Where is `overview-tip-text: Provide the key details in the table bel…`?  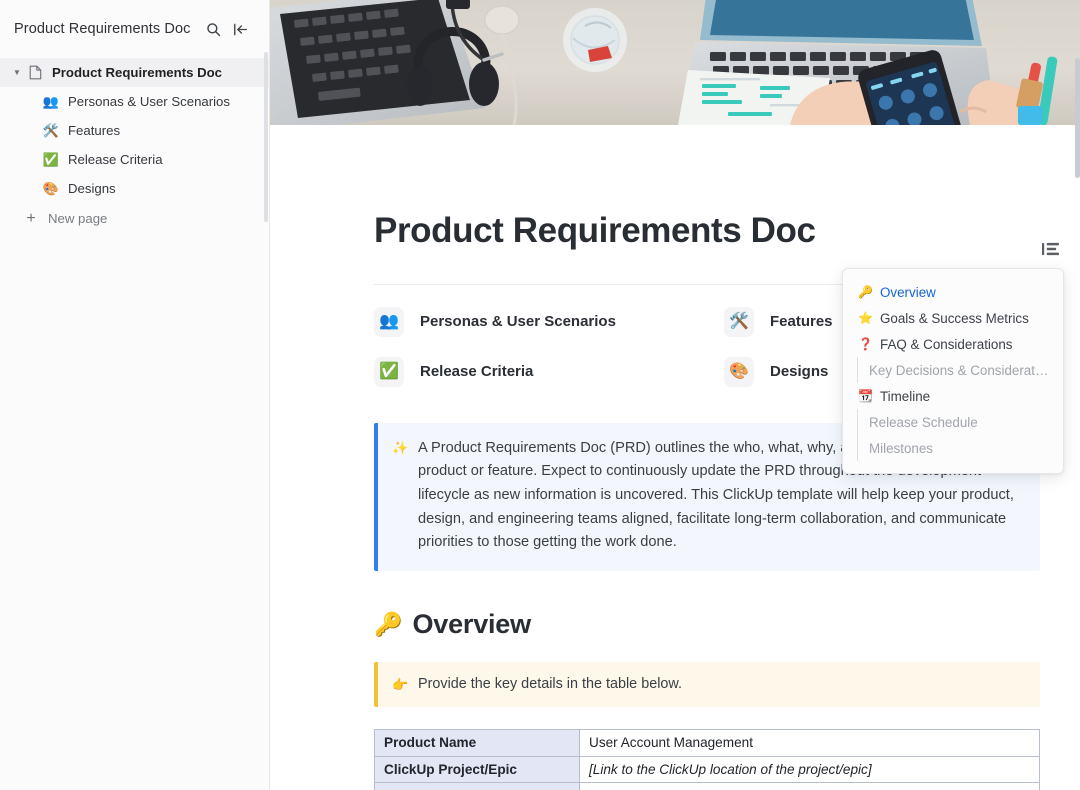
overview-tip-text: Provide the key details in the table bel… is located at coordinates (550, 684).